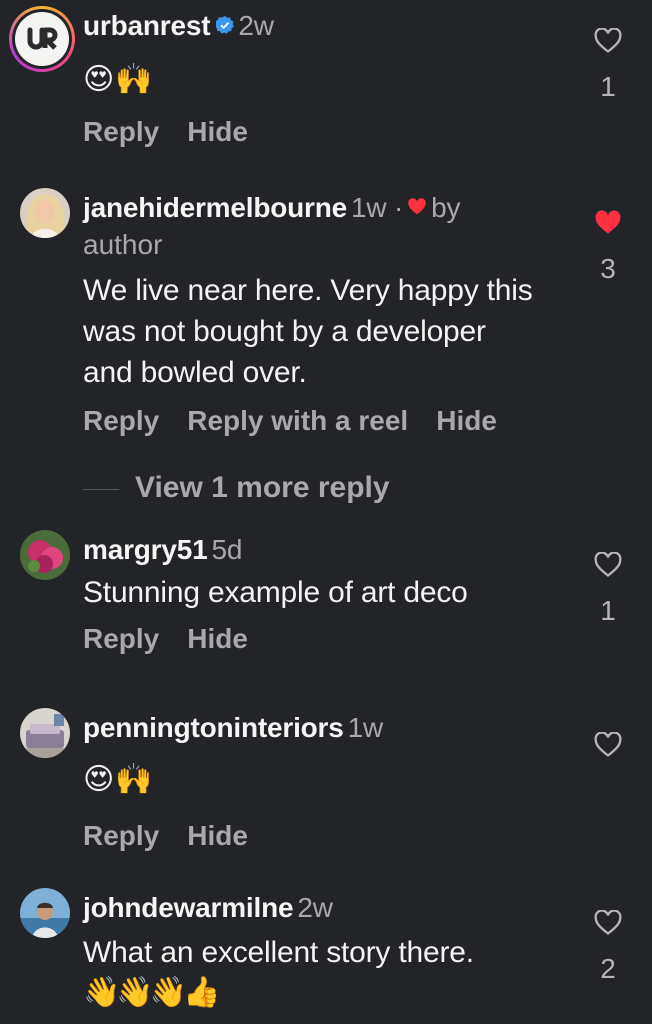  I want to click on heart-filled-icon, so click(608, 223).